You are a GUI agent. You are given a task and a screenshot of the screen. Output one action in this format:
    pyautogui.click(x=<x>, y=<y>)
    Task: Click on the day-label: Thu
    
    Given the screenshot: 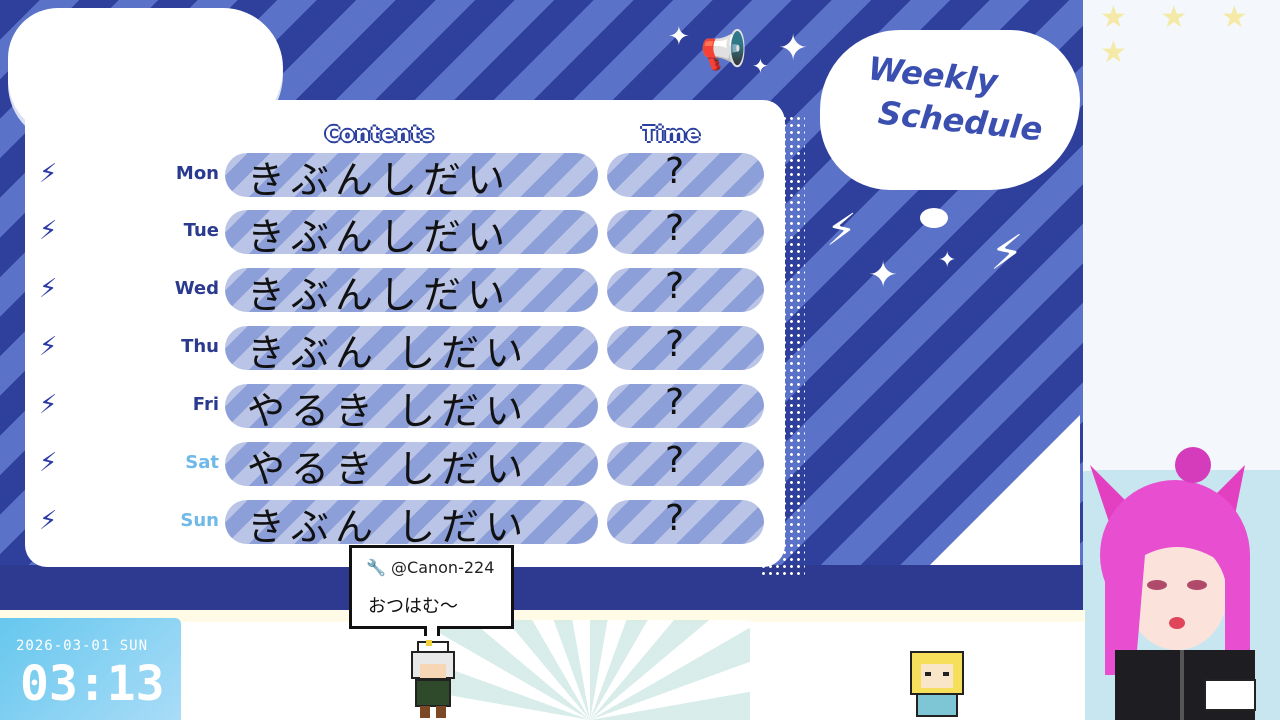 What is the action you would take?
    pyautogui.click(x=200, y=346)
    